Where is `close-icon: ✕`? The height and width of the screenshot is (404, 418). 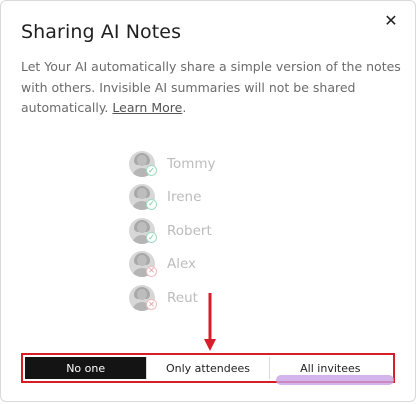 close-icon: ✕ is located at coordinates (391, 21).